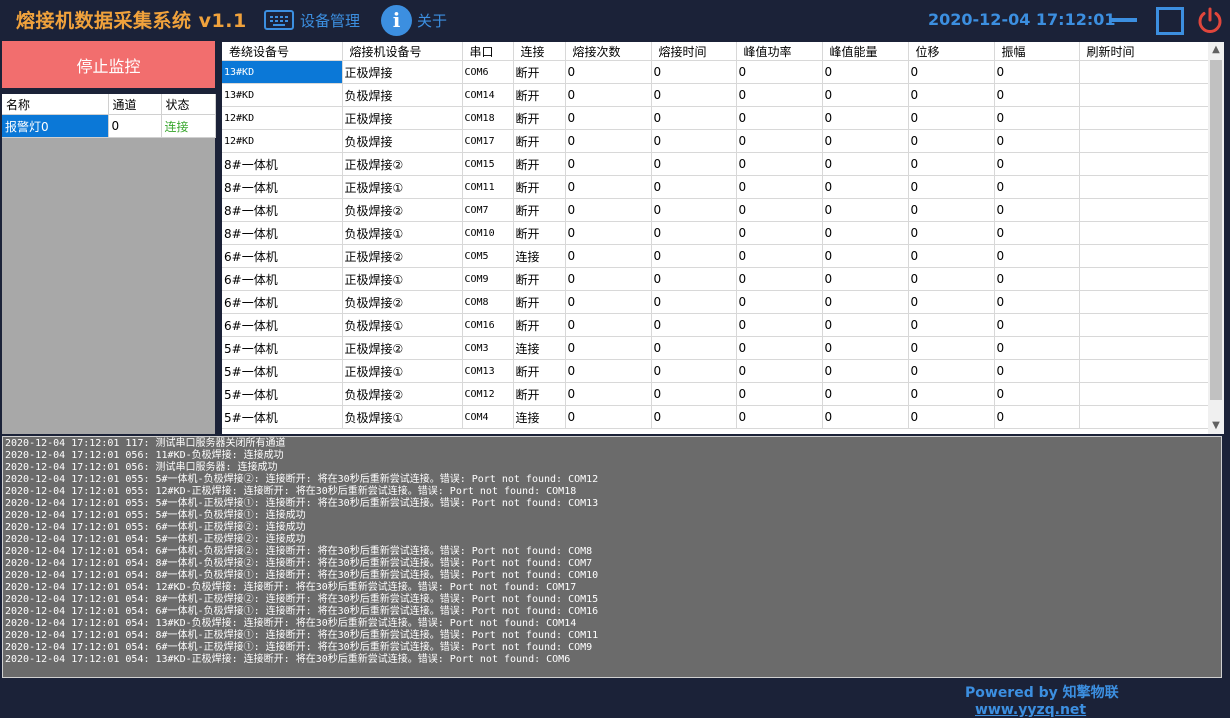 This screenshot has width=1230, height=718. I want to click on scroll-up-icon: ▲, so click(1216, 50).